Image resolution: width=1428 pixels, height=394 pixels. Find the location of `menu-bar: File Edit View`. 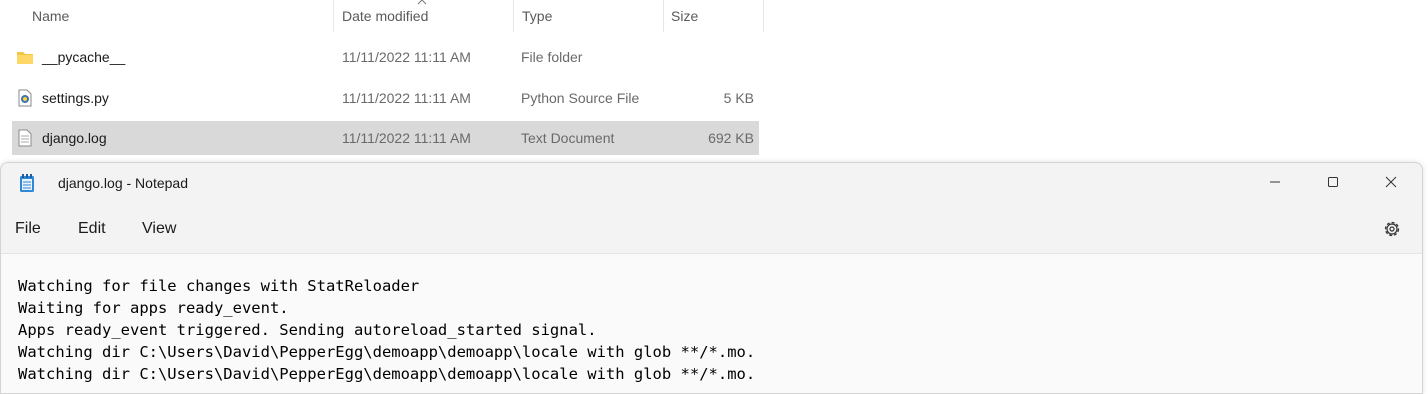

menu-bar: File Edit View is located at coordinates (711, 229).